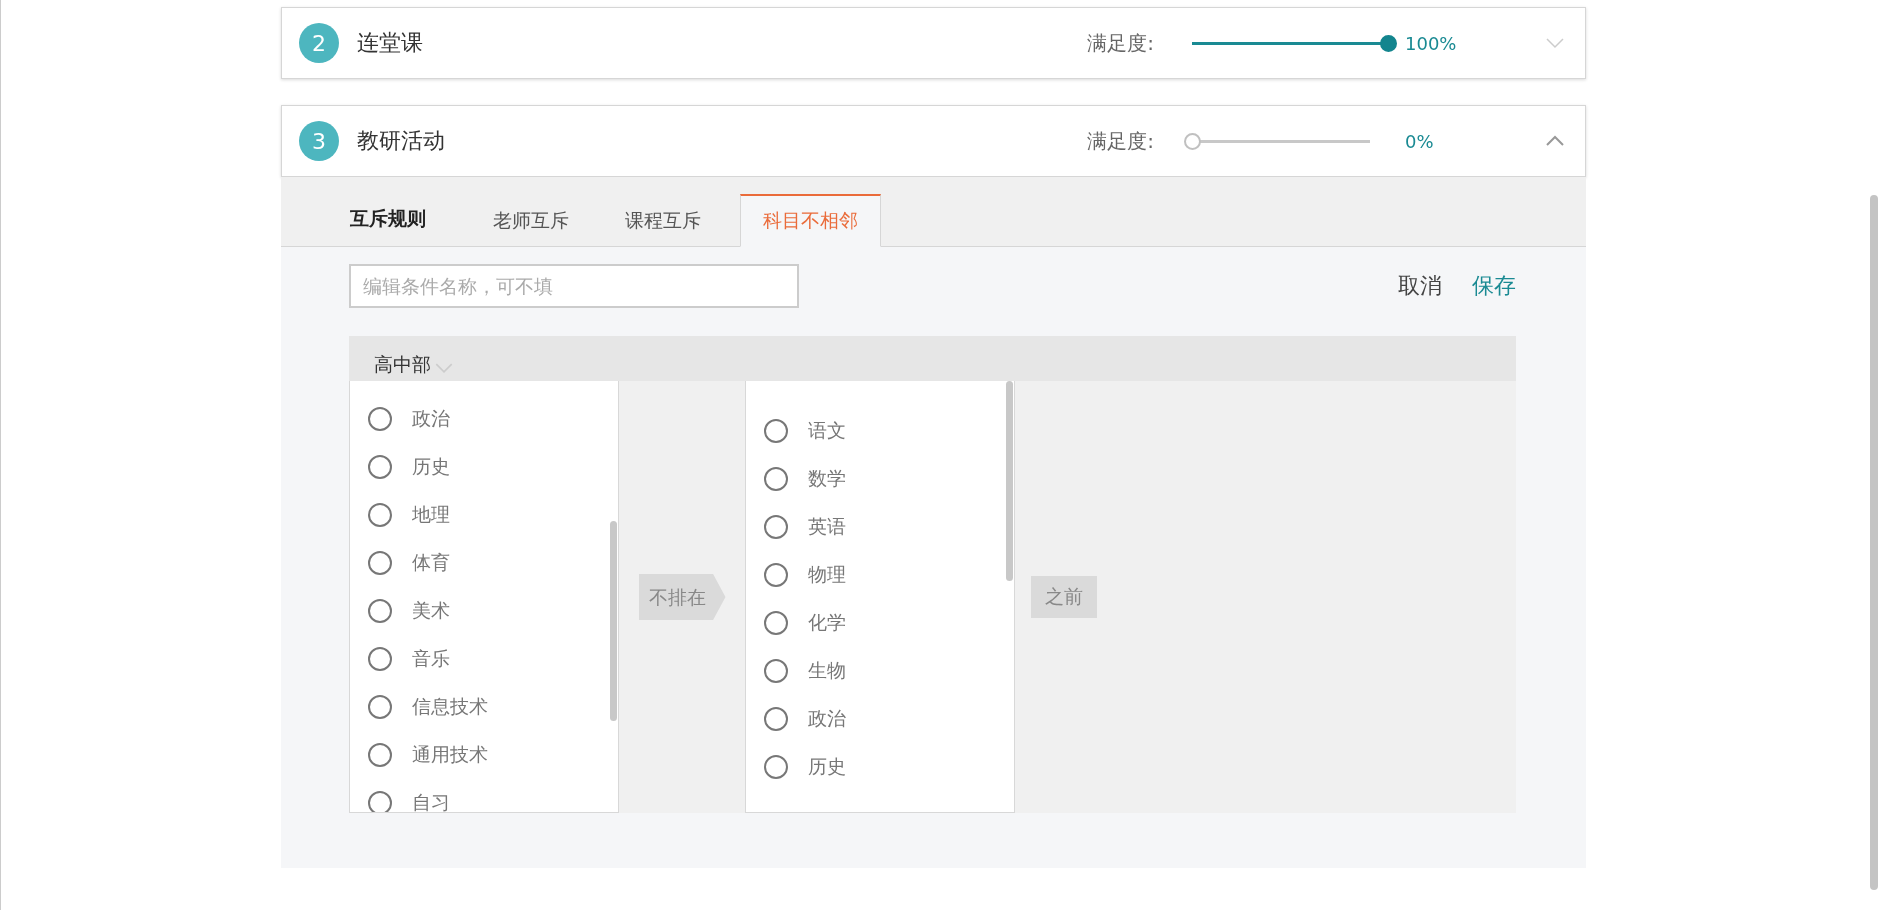 The height and width of the screenshot is (910, 1899). I want to click on satisfaction-value: 0%, so click(1420, 141).